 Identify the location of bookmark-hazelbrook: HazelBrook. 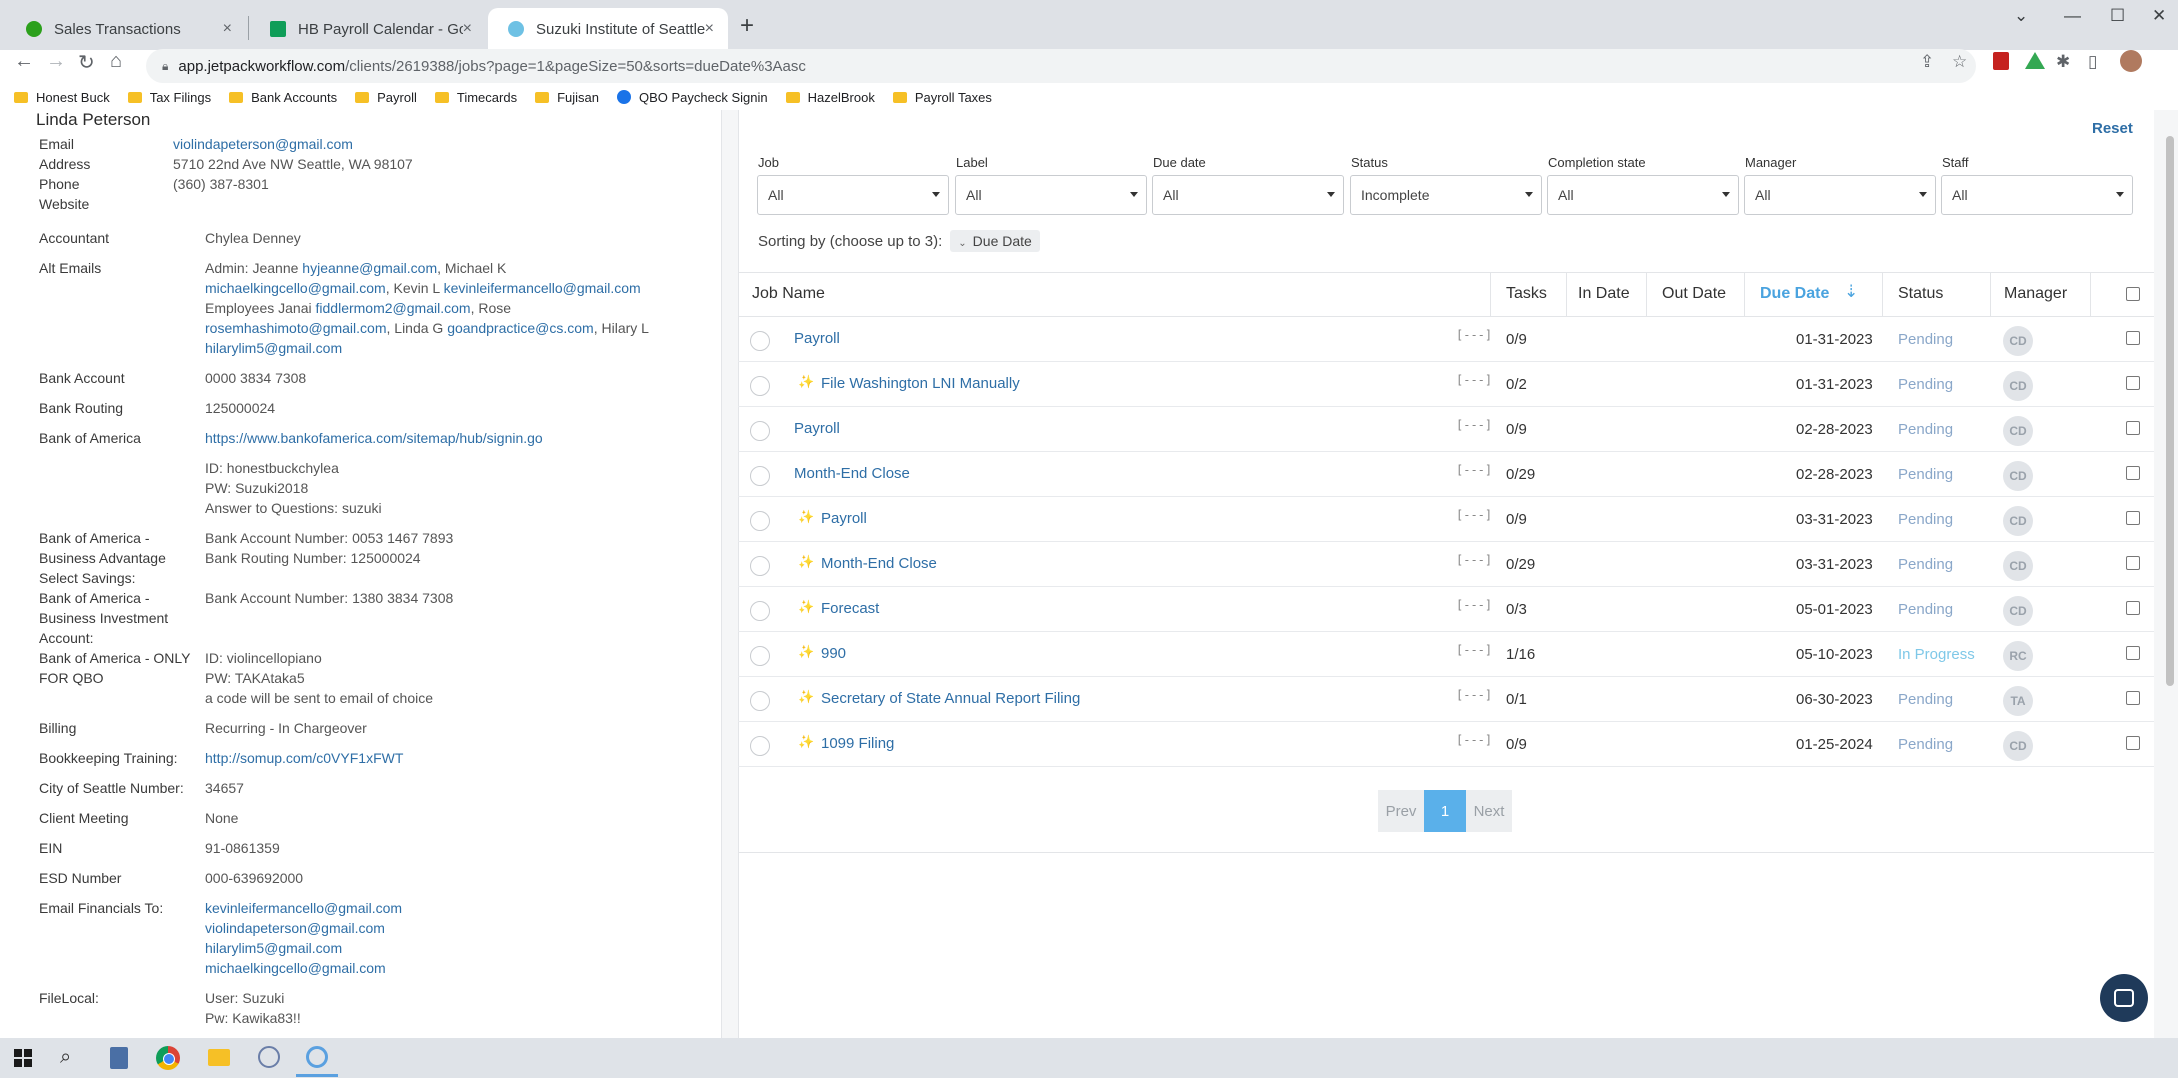
(830, 97).